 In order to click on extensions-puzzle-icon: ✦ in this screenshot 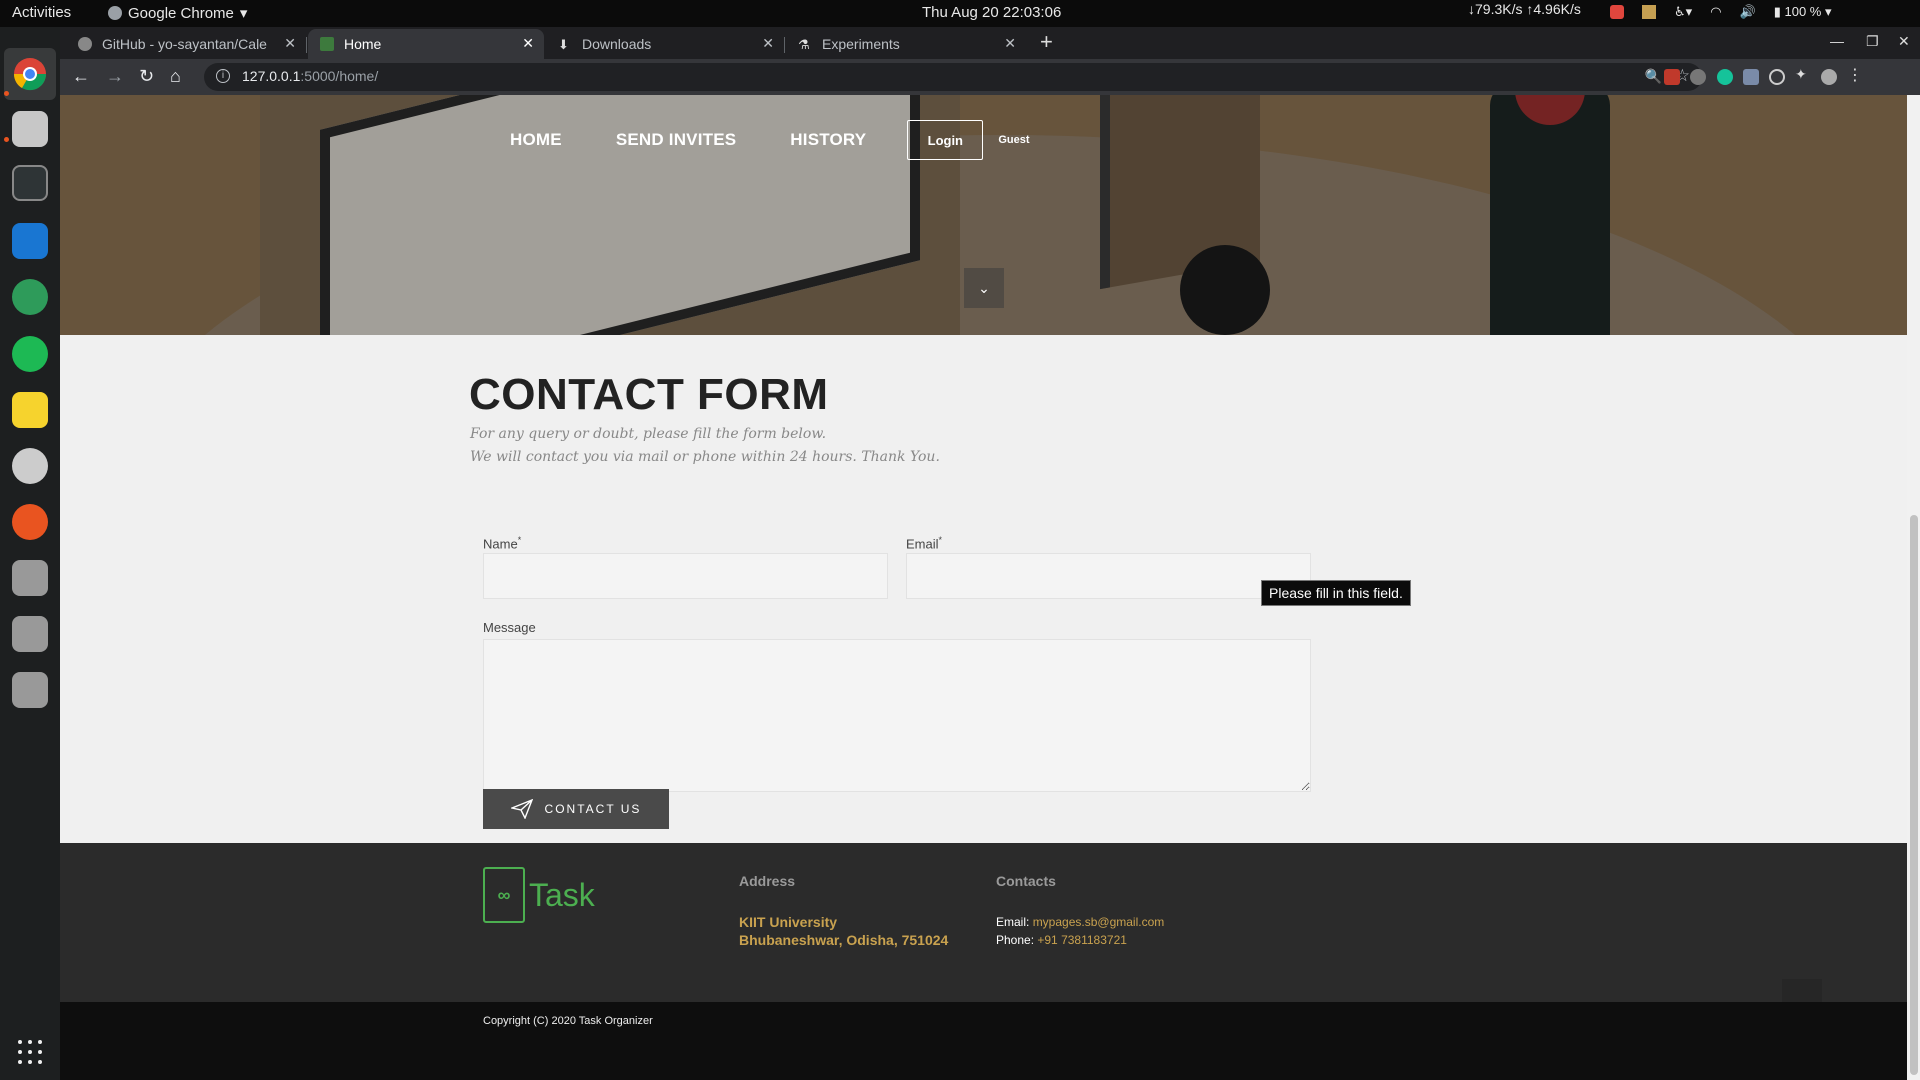, I will do `click(1803, 74)`.